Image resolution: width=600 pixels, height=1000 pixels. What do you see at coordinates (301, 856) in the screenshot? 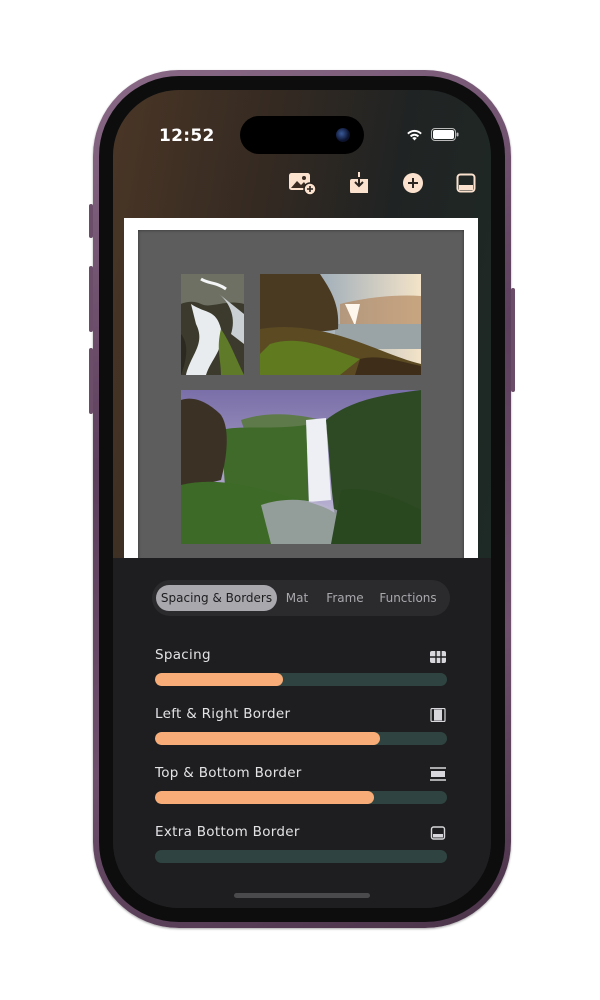
I see `extra-bottom-border-slider` at bounding box center [301, 856].